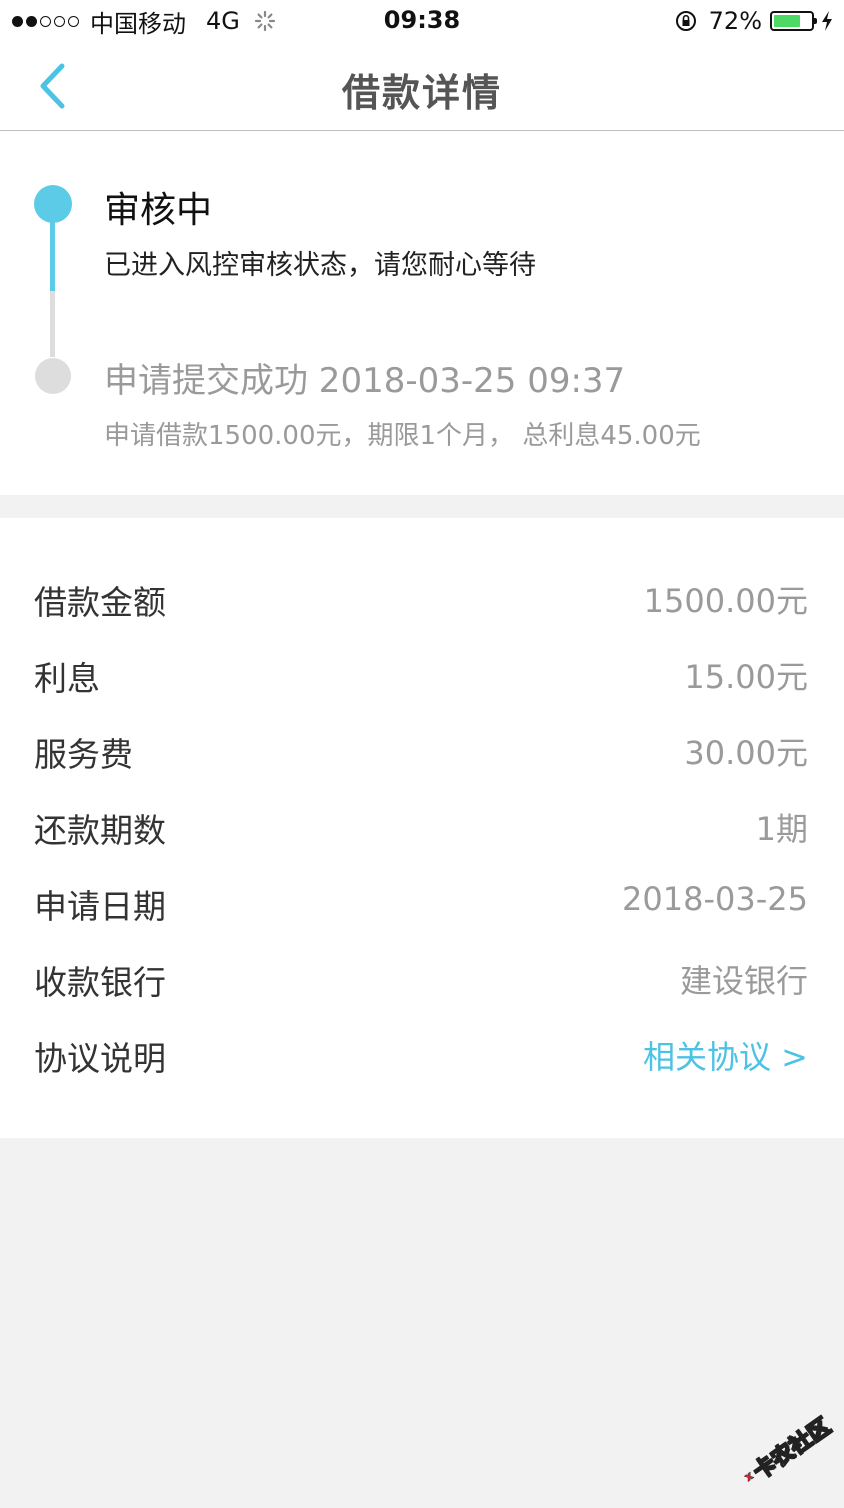 The height and width of the screenshot is (1508, 844). Describe the element at coordinates (725, 1055) in the screenshot. I see `agreement-link: 相关协议 >` at that location.